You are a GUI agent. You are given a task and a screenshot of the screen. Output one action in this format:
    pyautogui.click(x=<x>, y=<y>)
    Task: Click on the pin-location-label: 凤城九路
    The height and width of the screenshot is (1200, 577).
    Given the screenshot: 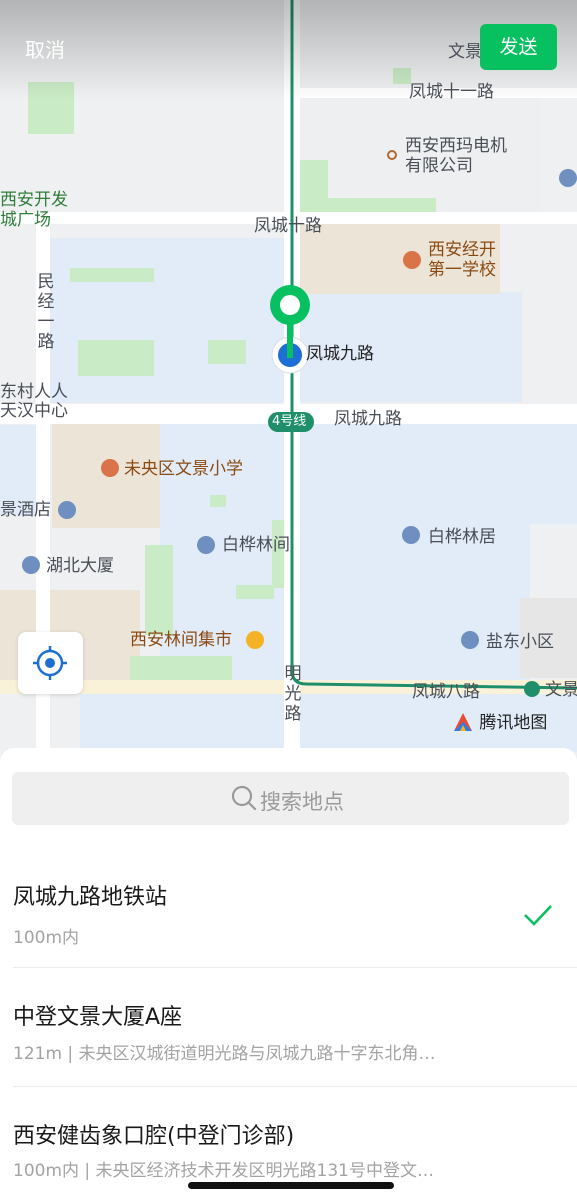 What is the action you would take?
    pyautogui.click(x=340, y=354)
    